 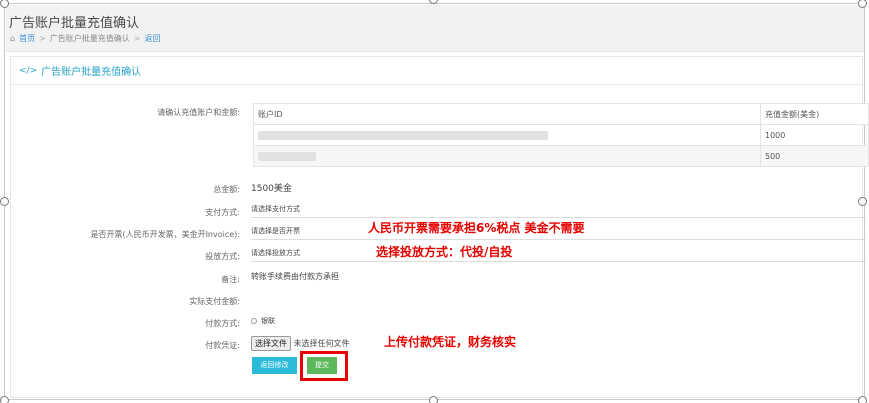 I want to click on breadcrumb: ⌂ 首页 > 广告账户批量充值确认 > 返回, so click(x=85, y=38).